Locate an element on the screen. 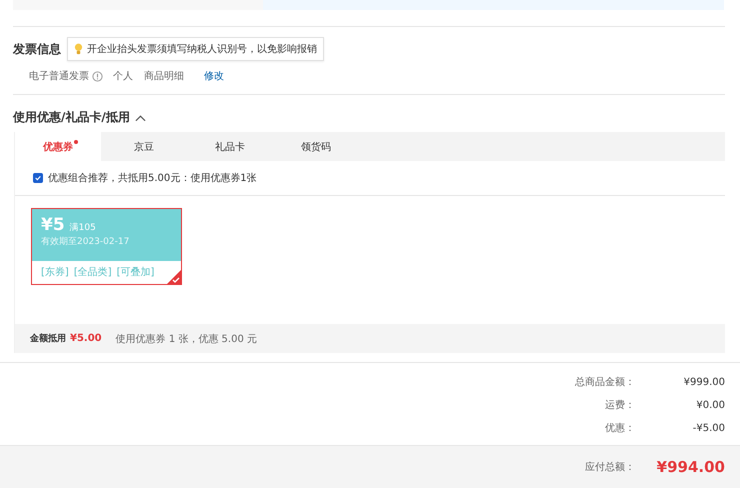  payable-amount: ¥994.00 is located at coordinates (690, 467).